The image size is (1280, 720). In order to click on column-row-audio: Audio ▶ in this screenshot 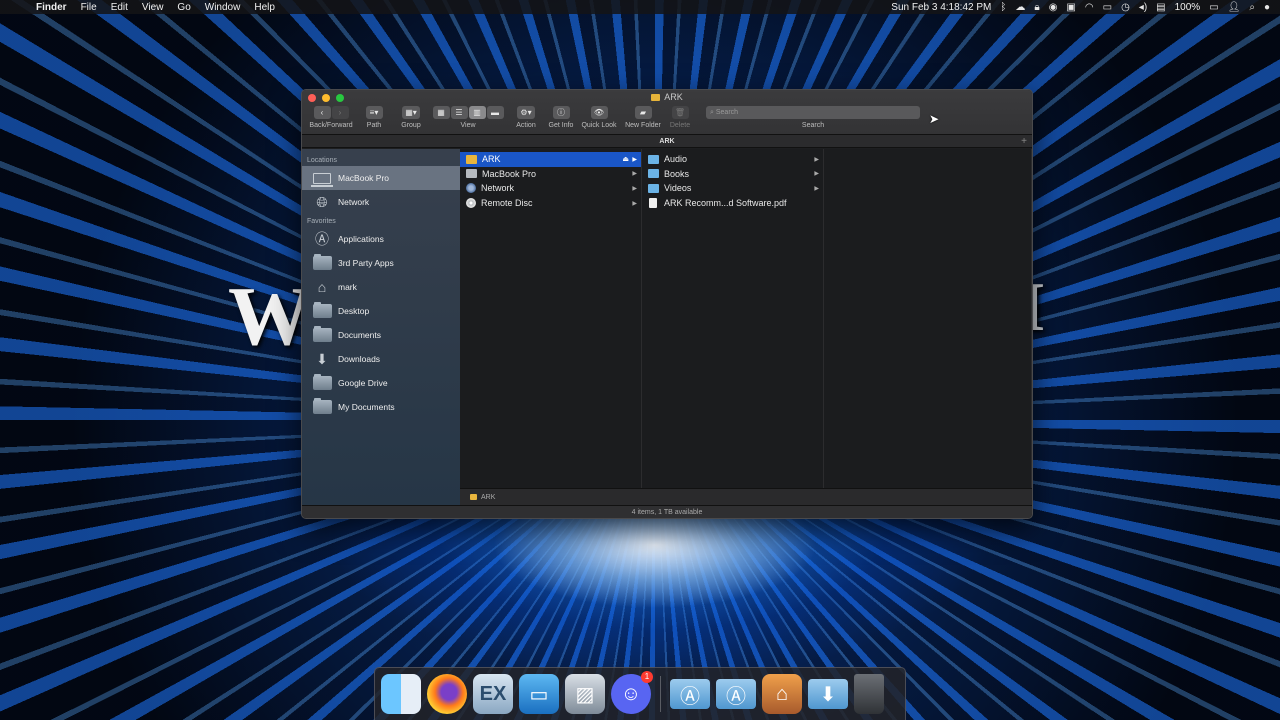, I will do `click(732, 159)`.